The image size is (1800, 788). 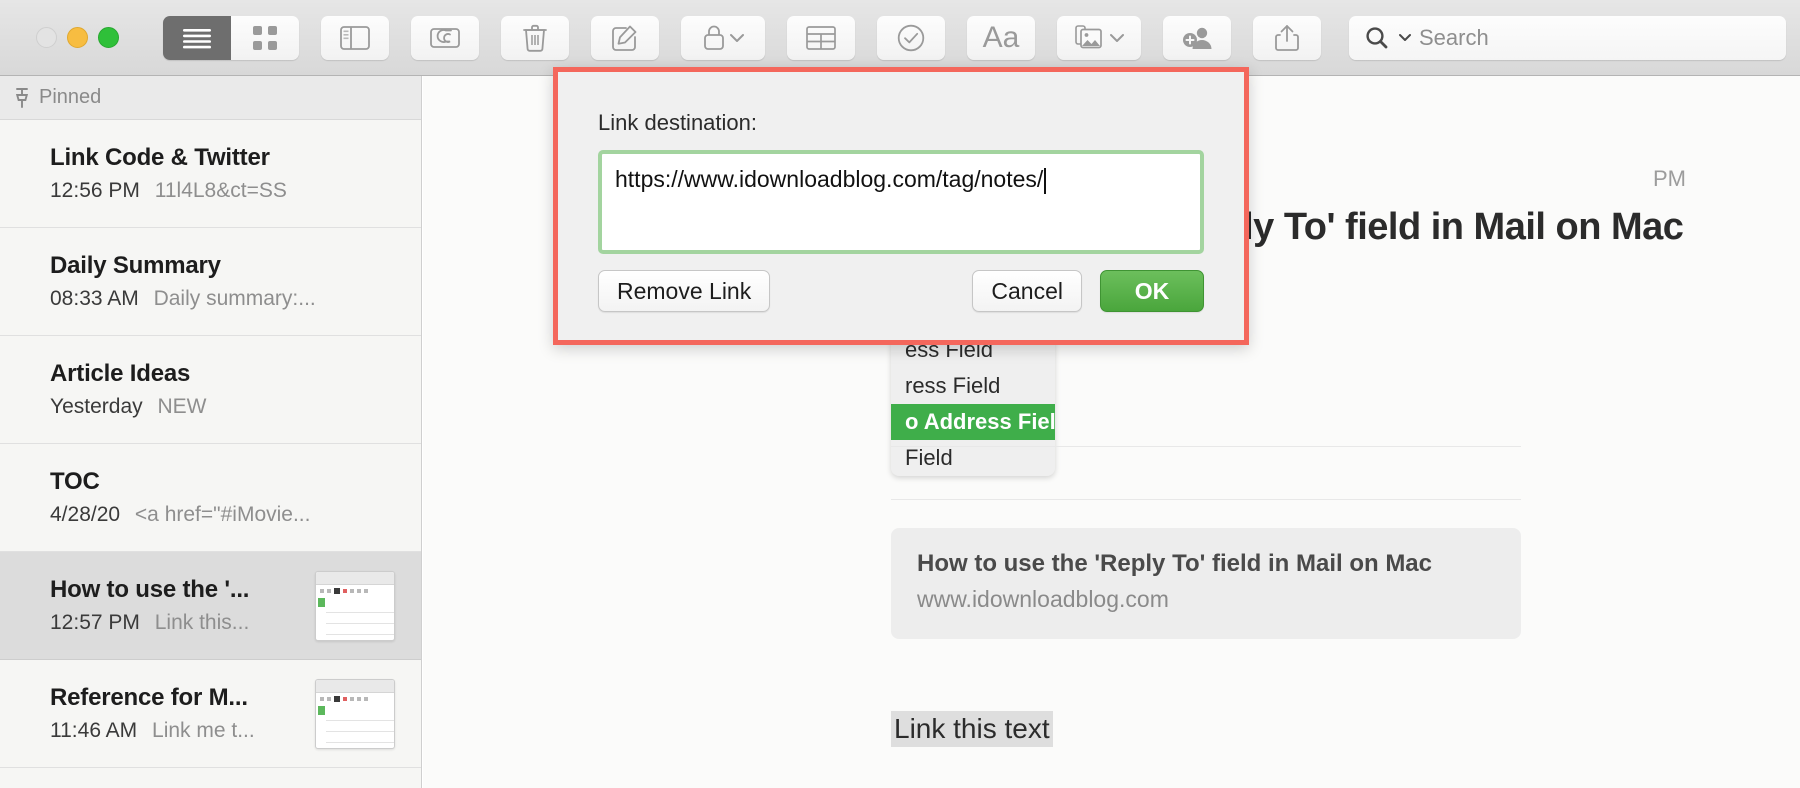 I want to click on note-item-title: Link Code & Twitter, so click(x=160, y=157).